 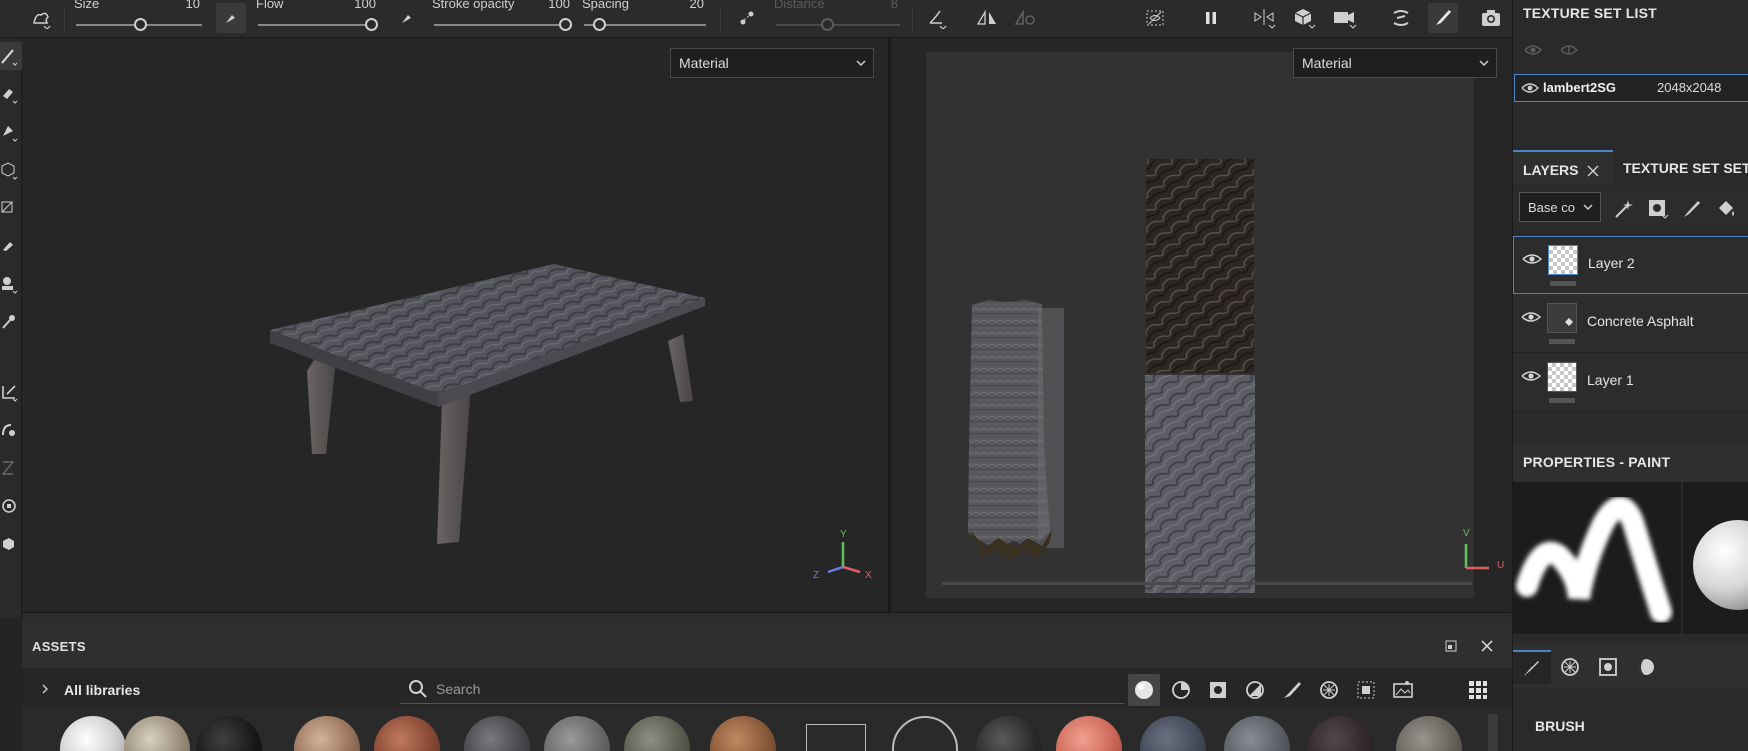 I want to click on symmetry-settings-icon, so click(x=1025, y=18).